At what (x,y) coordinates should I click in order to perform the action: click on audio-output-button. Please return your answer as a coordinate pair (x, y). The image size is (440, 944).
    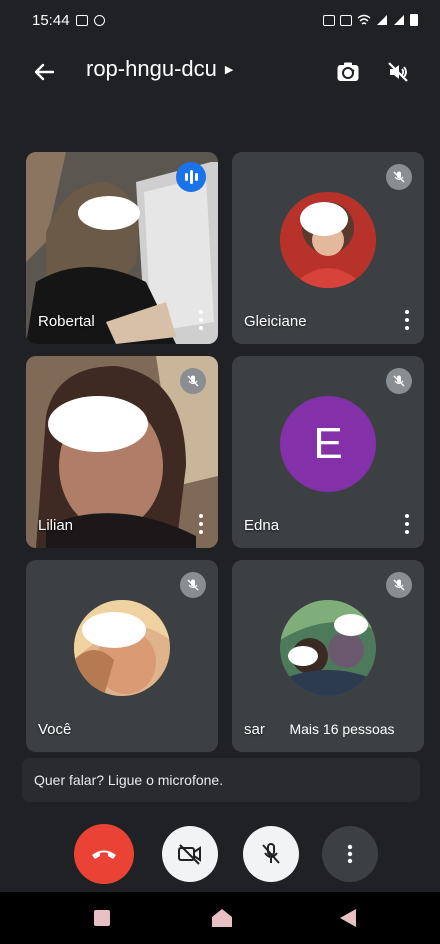
    Looking at the image, I should click on (398, 72).